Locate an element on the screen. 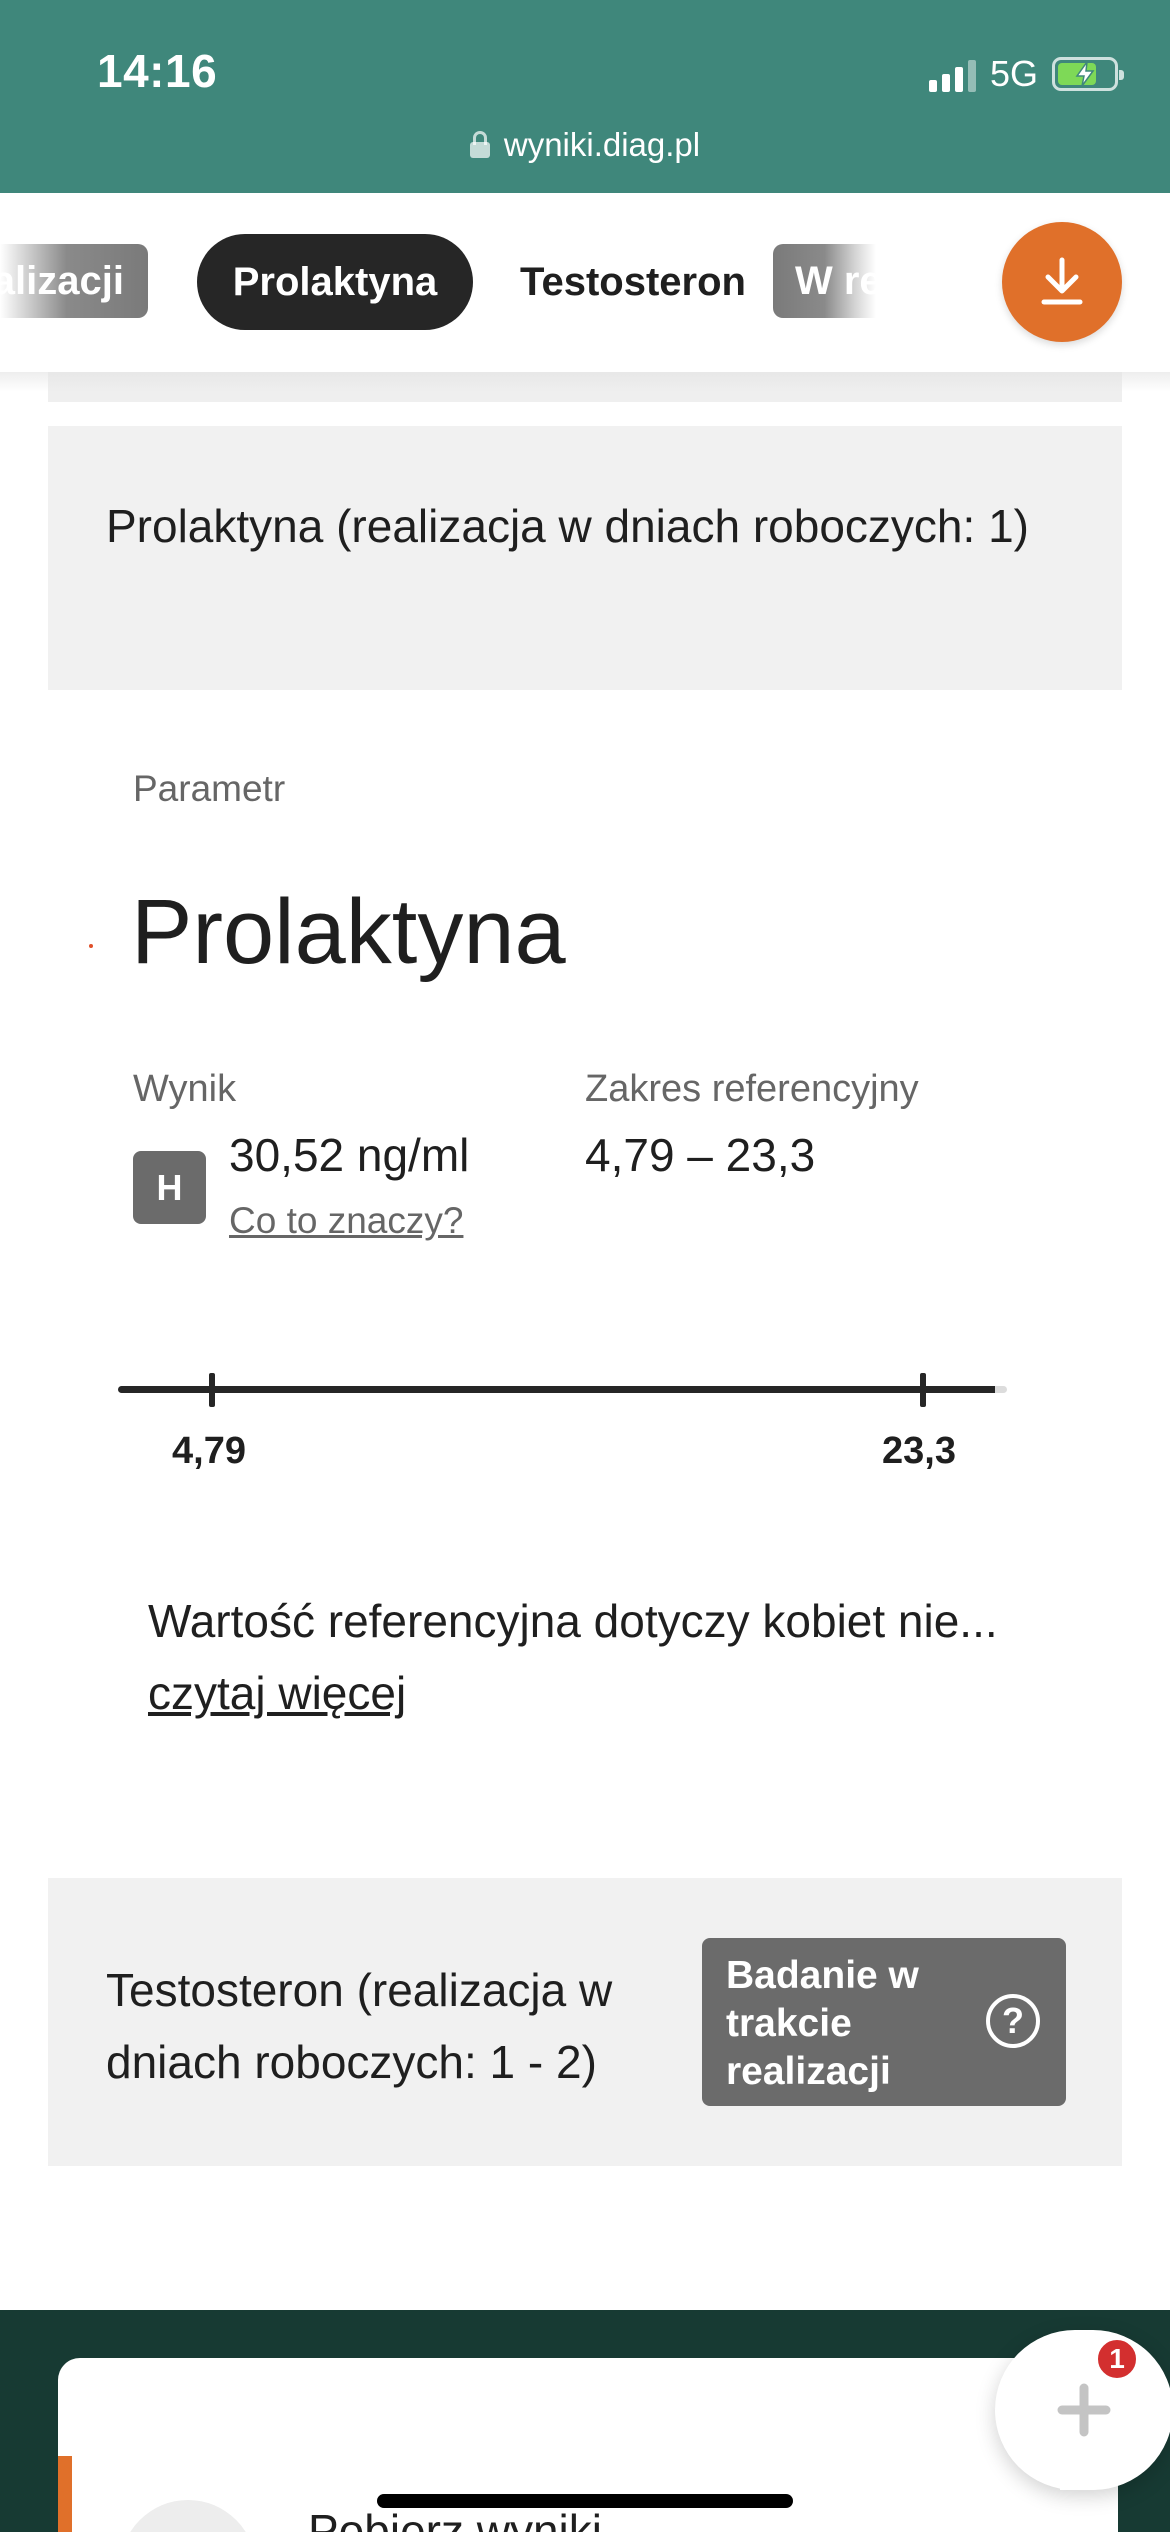 The width and height of the screenshot is (1170, 2532). status-bar: 14:16 5G wyniki.diag.pl is located at coordinates (585, 96).